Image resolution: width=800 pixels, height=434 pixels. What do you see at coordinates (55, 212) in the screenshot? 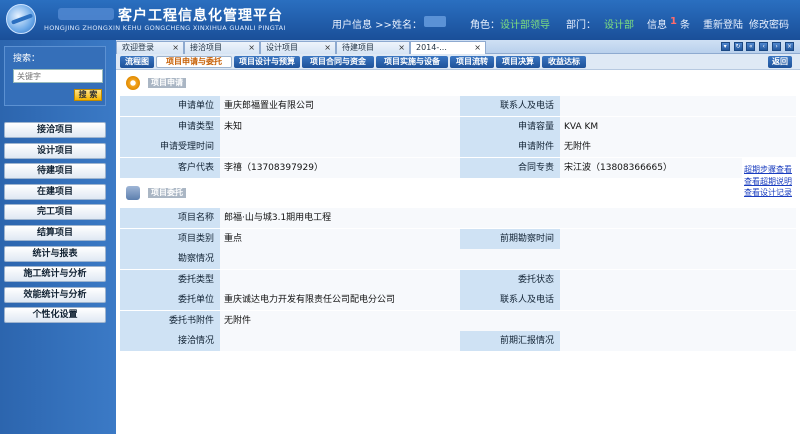
I see `sidebar-item-completed-projects: 完工项目` at bounding box center [55, 212].